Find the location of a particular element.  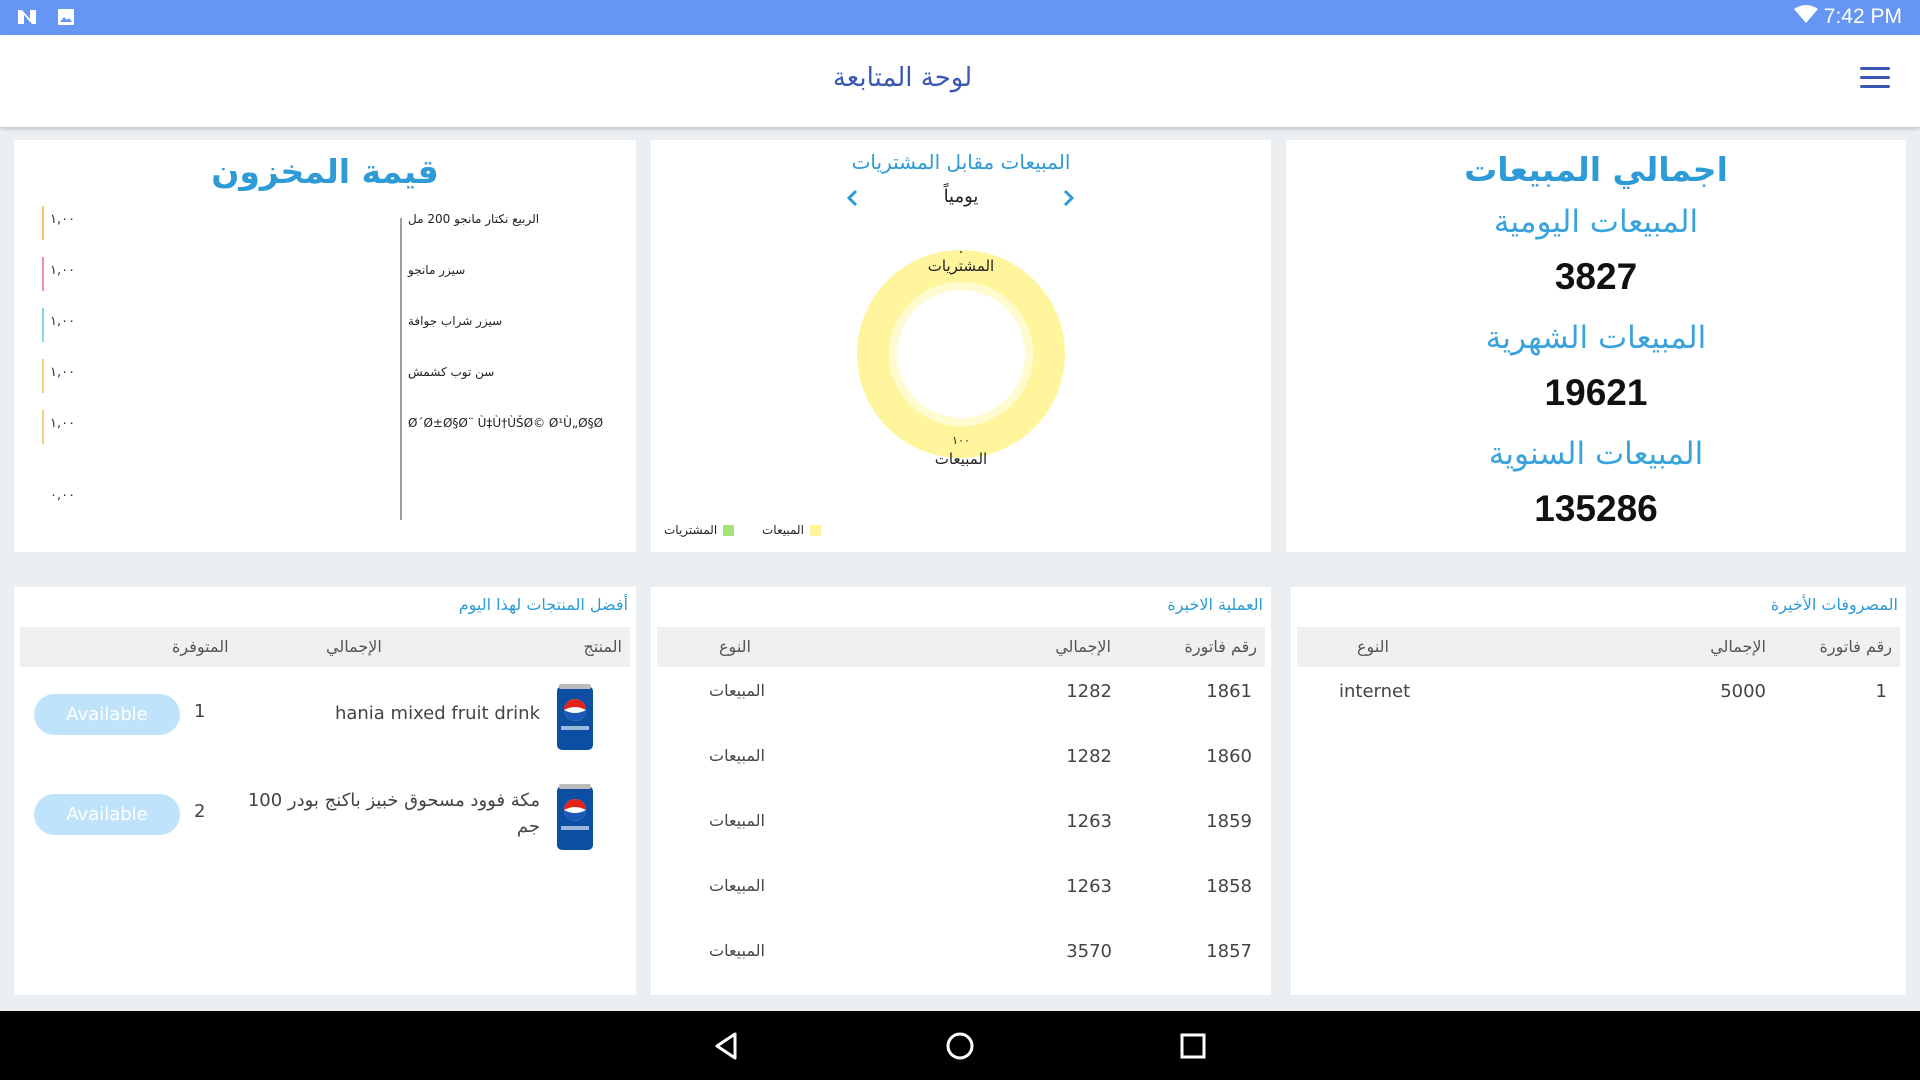

recent-operations-header: رقم فاتورة الإجمالي النوع is located at coordinates (961, 647).